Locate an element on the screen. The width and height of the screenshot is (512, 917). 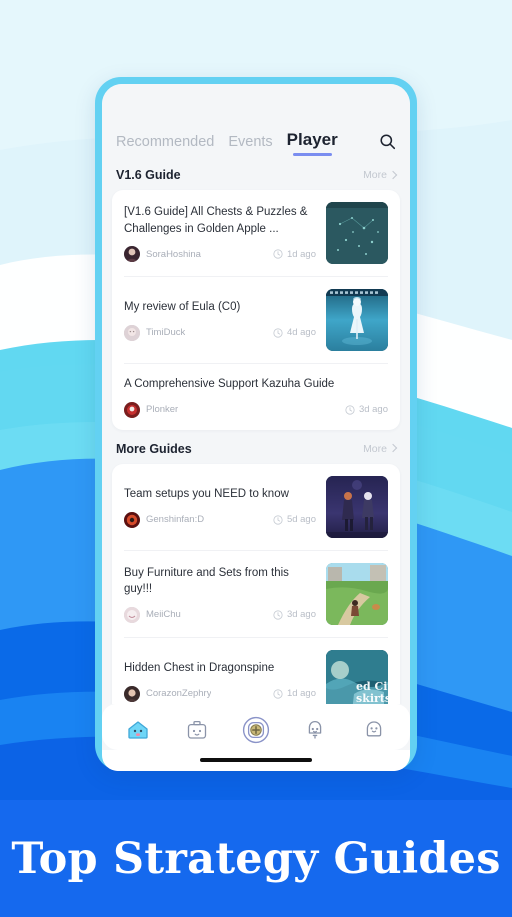
nav-profile is located at coordinates (374, 730).